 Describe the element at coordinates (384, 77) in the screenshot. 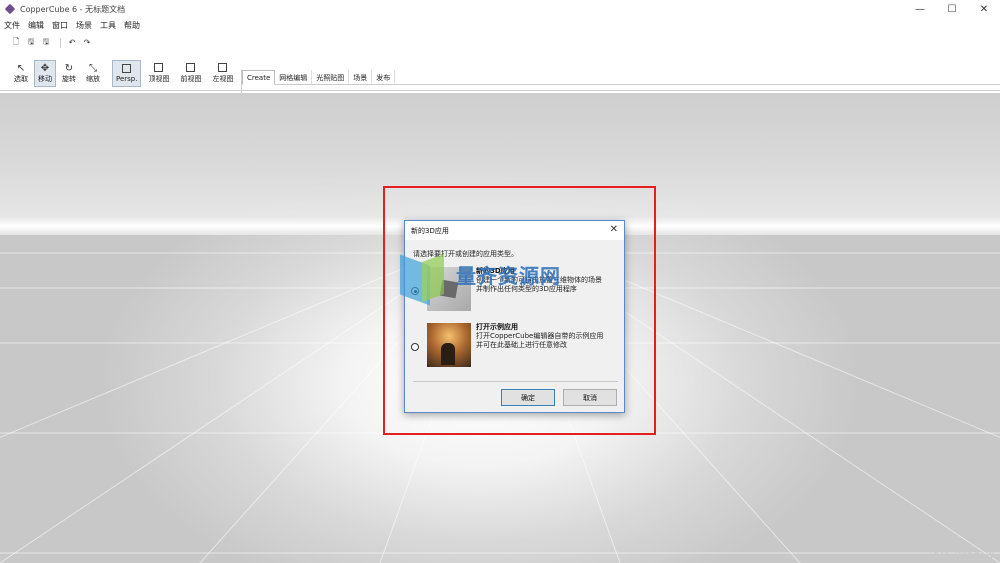

I see `tab-4: 发布` at that location.